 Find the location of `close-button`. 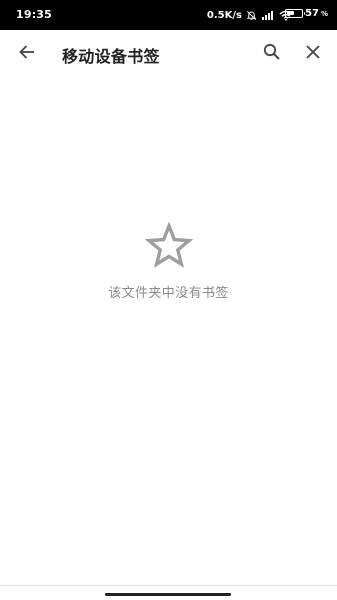

close-button is located at coordinates (313, 54).